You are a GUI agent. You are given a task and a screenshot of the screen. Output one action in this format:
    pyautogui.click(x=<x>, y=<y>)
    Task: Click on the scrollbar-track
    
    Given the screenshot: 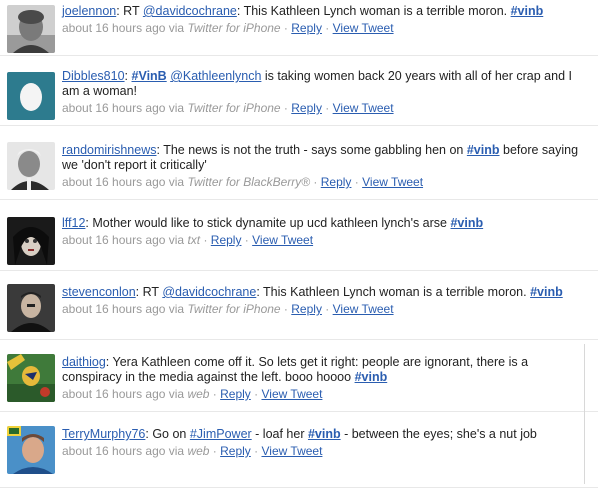 What is the action you would take?
    pyautogui.click(x=584, y=414)
    